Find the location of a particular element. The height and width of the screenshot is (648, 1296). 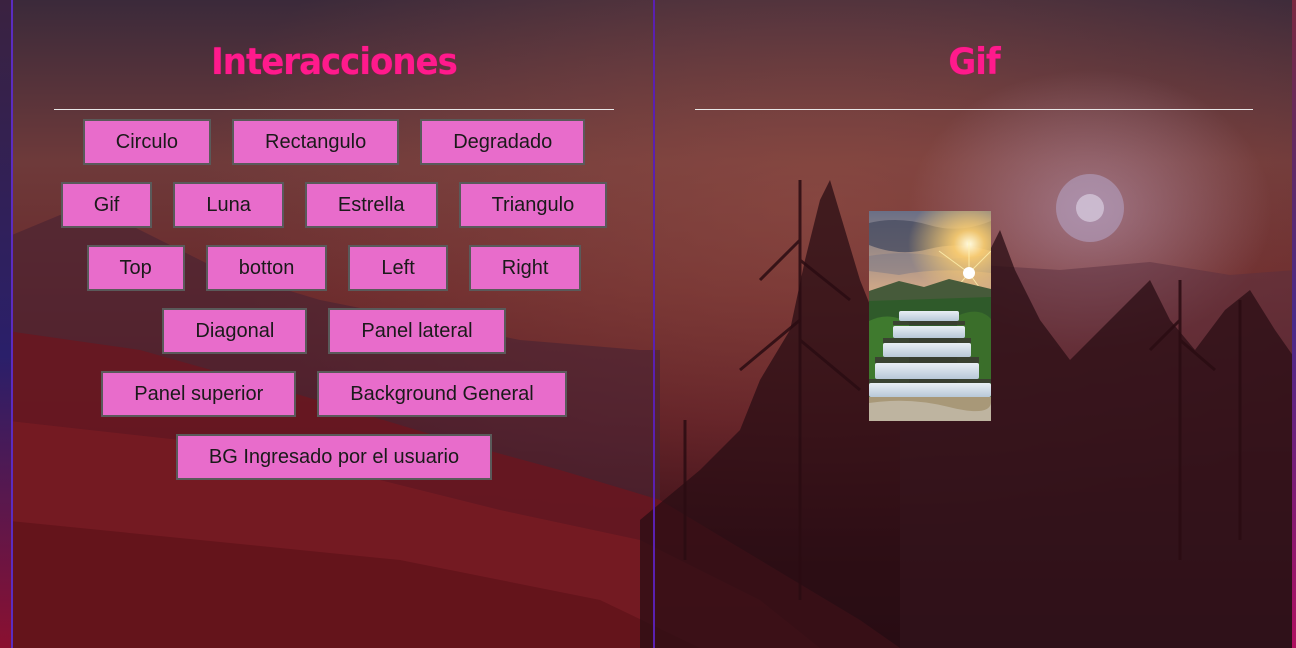

top-button: Top is located at coordinates (135, 268).